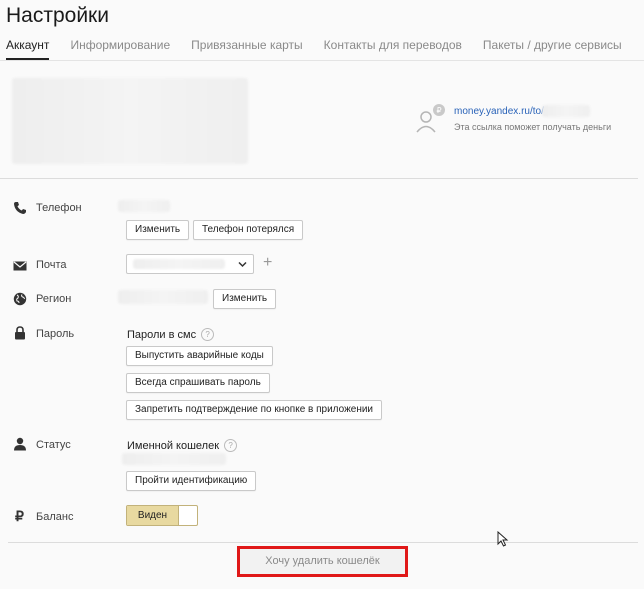 This screenshot has width=644, height=589. What do you see at coordinates (28, 49) in the screenshot?
I see `tab-account: Аккаунт` at bounding box center [28, 49].